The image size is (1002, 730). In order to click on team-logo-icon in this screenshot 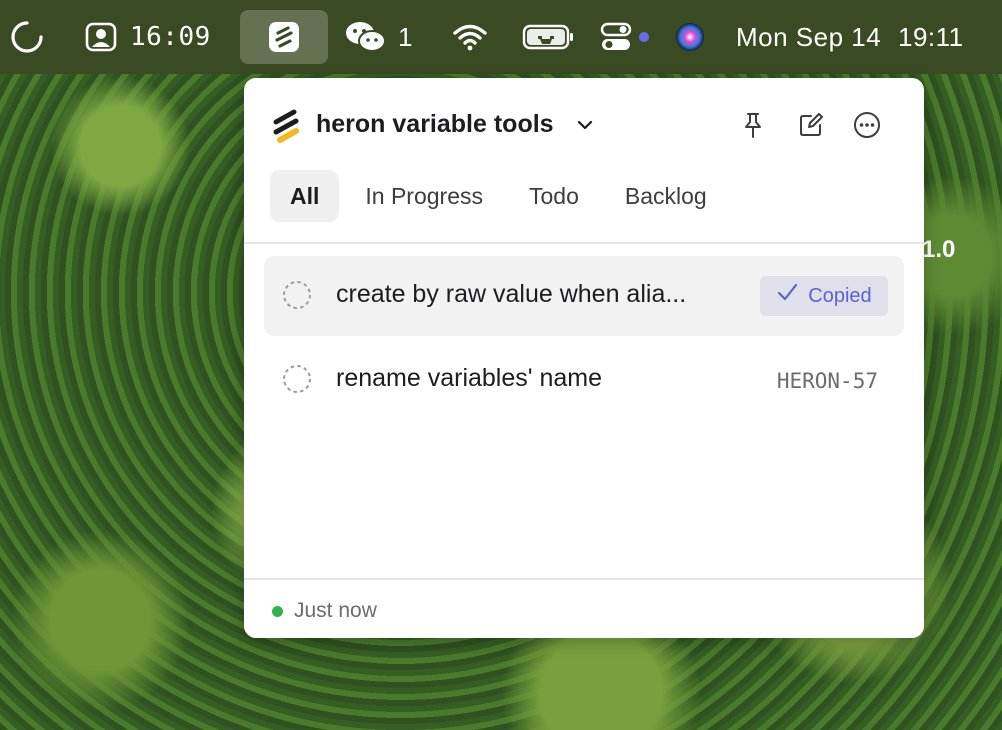, I will do `click(287, 126)`.